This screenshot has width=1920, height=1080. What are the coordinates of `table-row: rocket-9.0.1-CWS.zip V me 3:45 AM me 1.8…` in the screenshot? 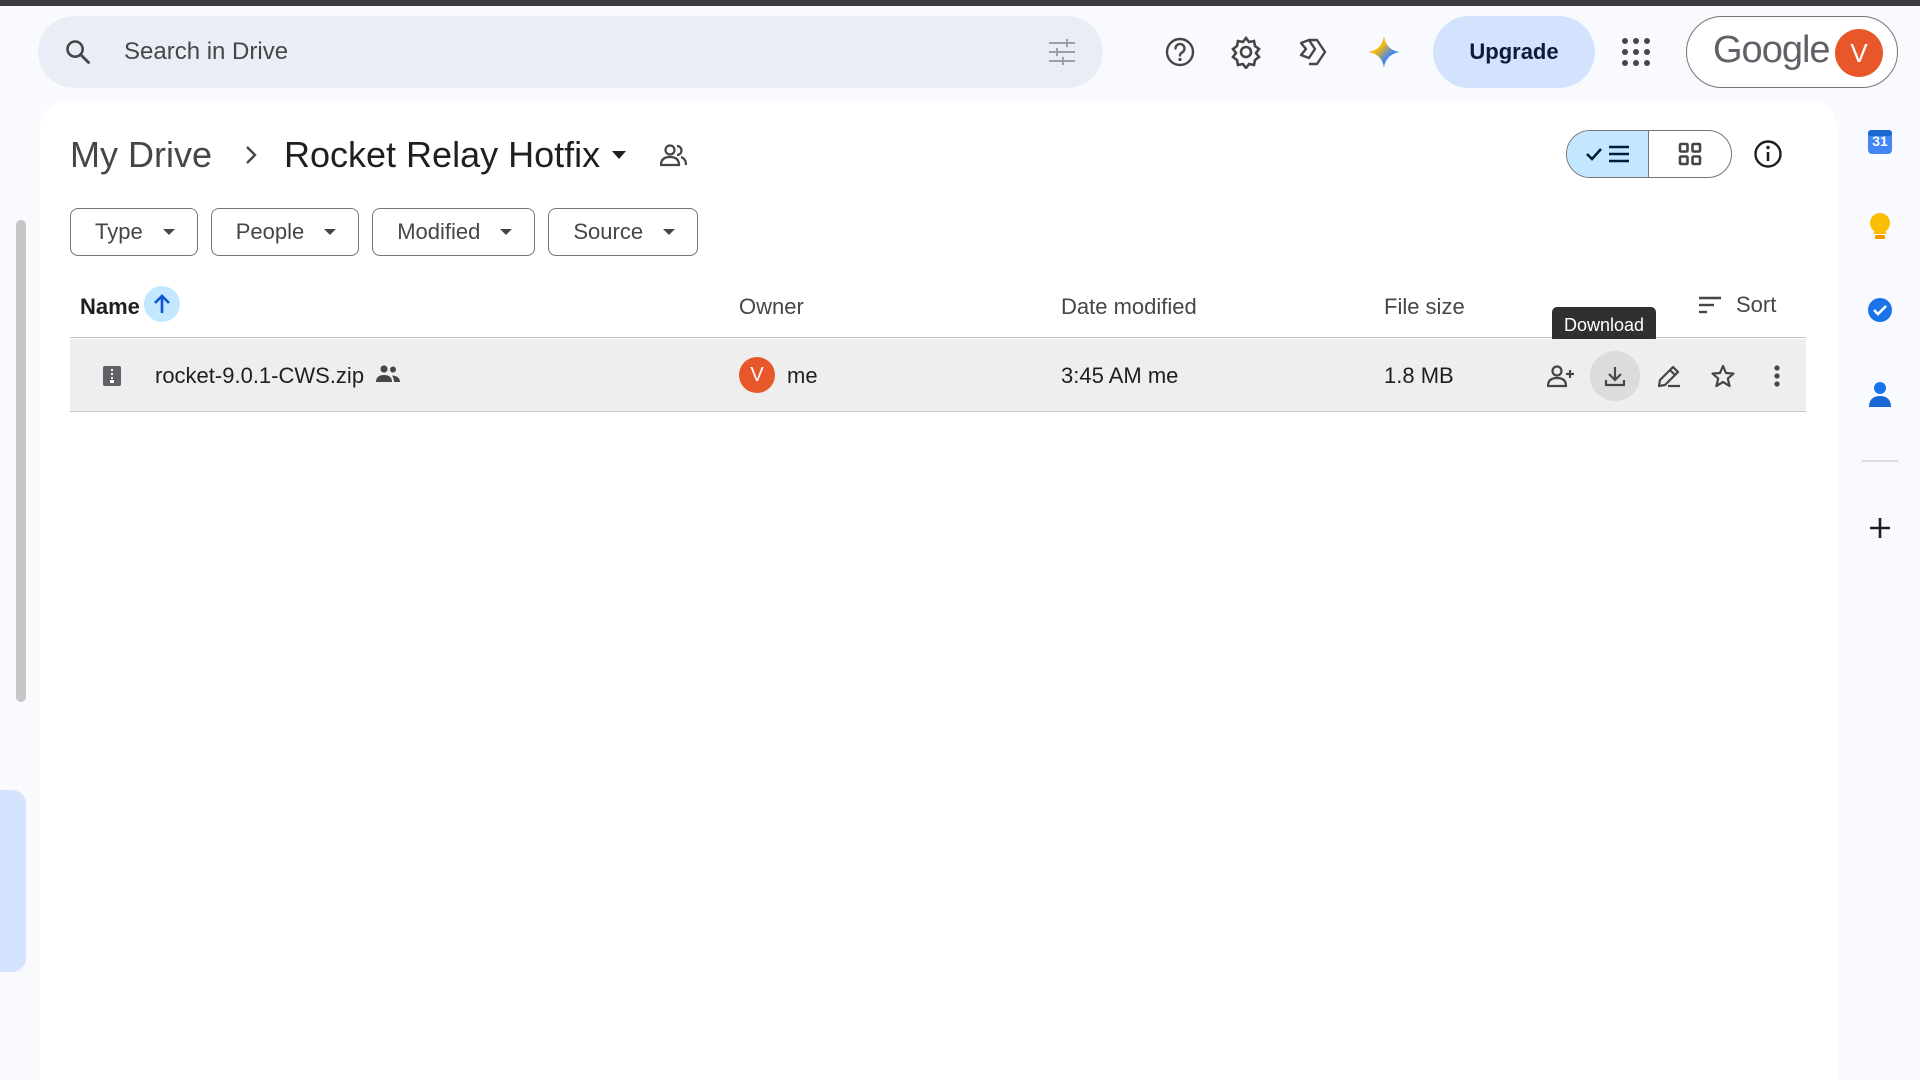 It's located at (938, 375).